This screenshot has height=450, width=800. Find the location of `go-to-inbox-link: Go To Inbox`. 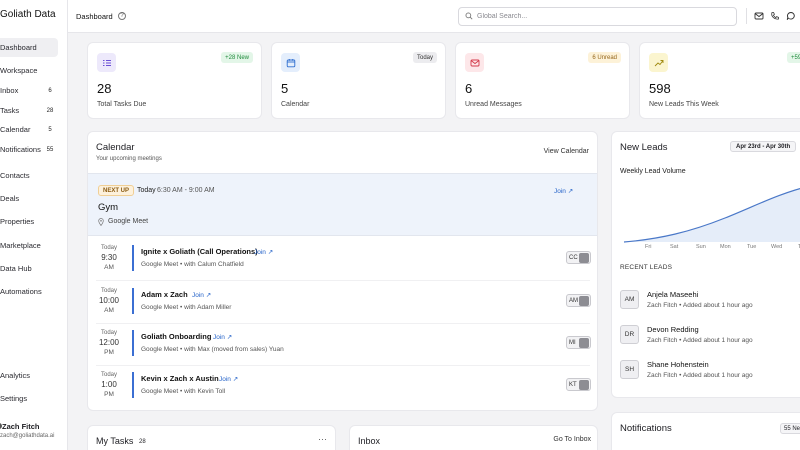

go-to-inbox-link: Go To Inbox is located at coordinates (572, 439).